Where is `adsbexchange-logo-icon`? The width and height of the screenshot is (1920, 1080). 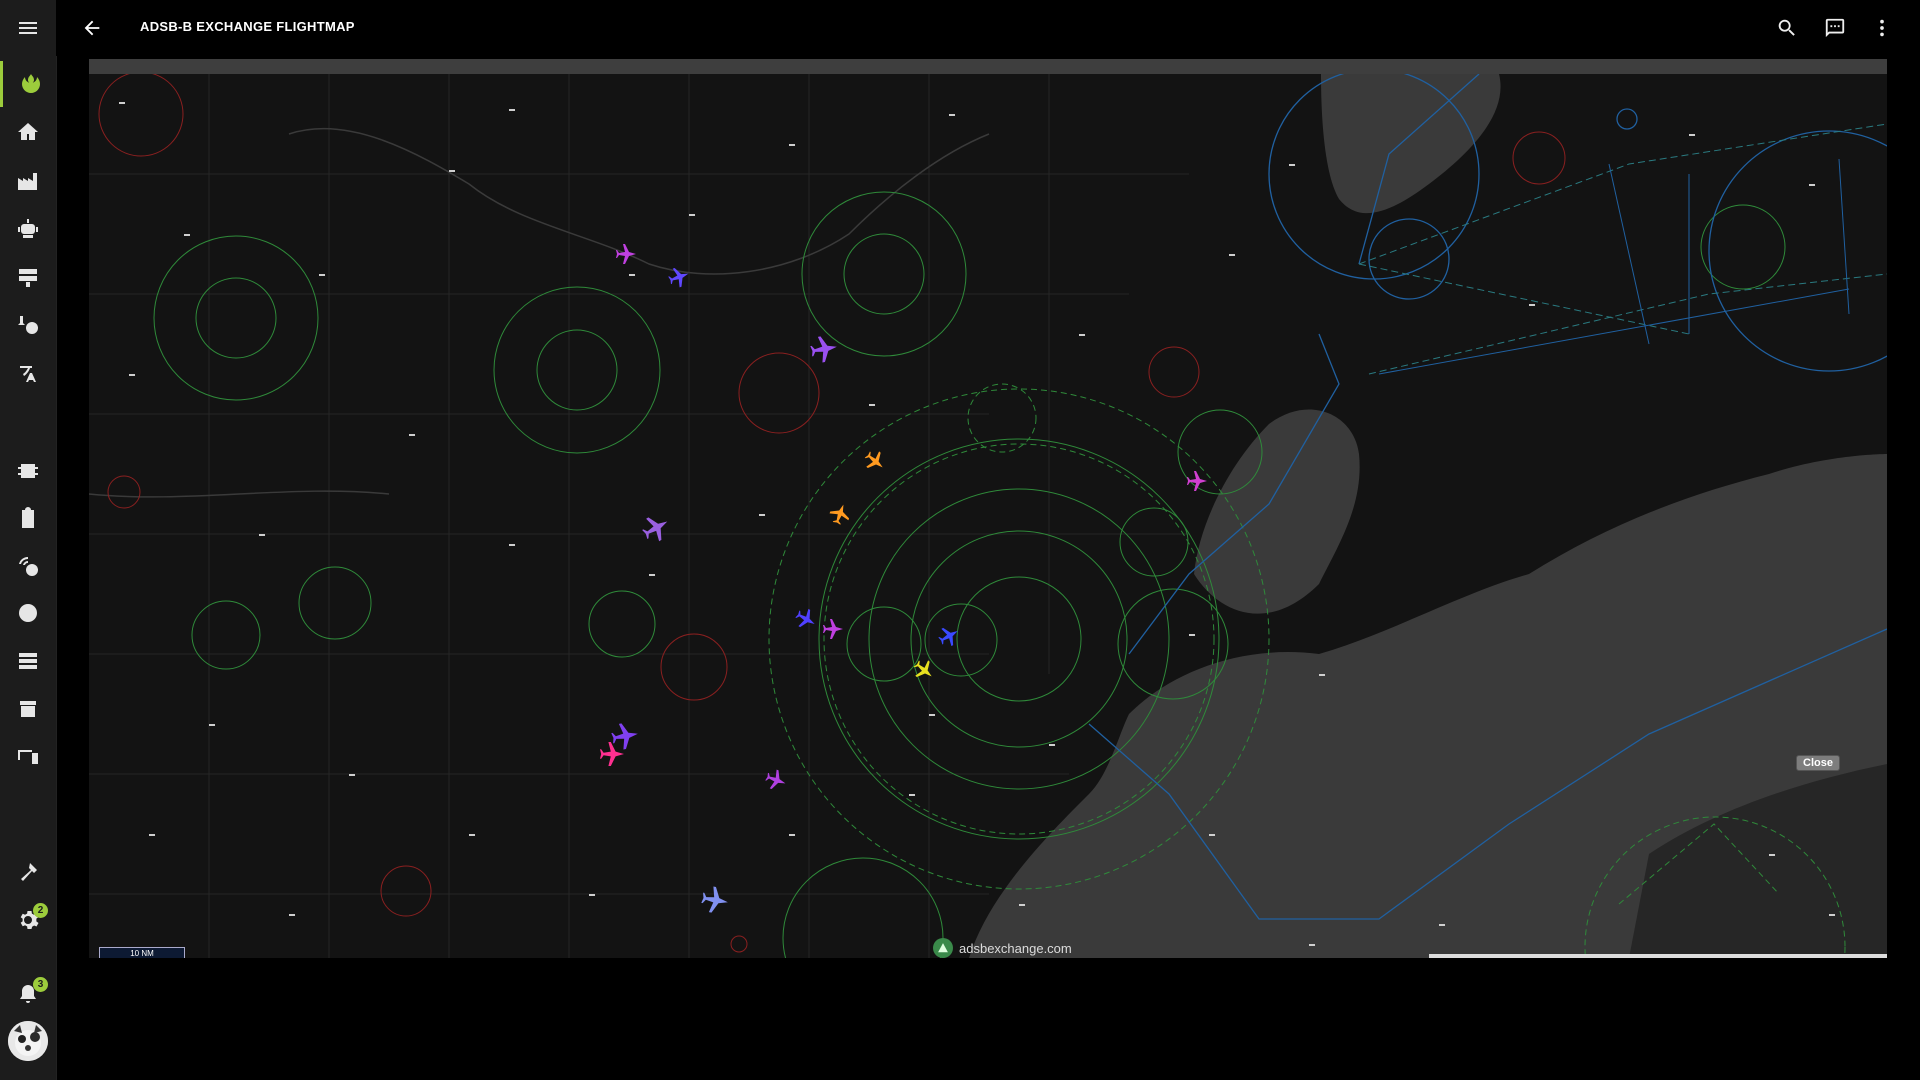 adsbexchange-logo-icon is located at coordinates (943, 948).